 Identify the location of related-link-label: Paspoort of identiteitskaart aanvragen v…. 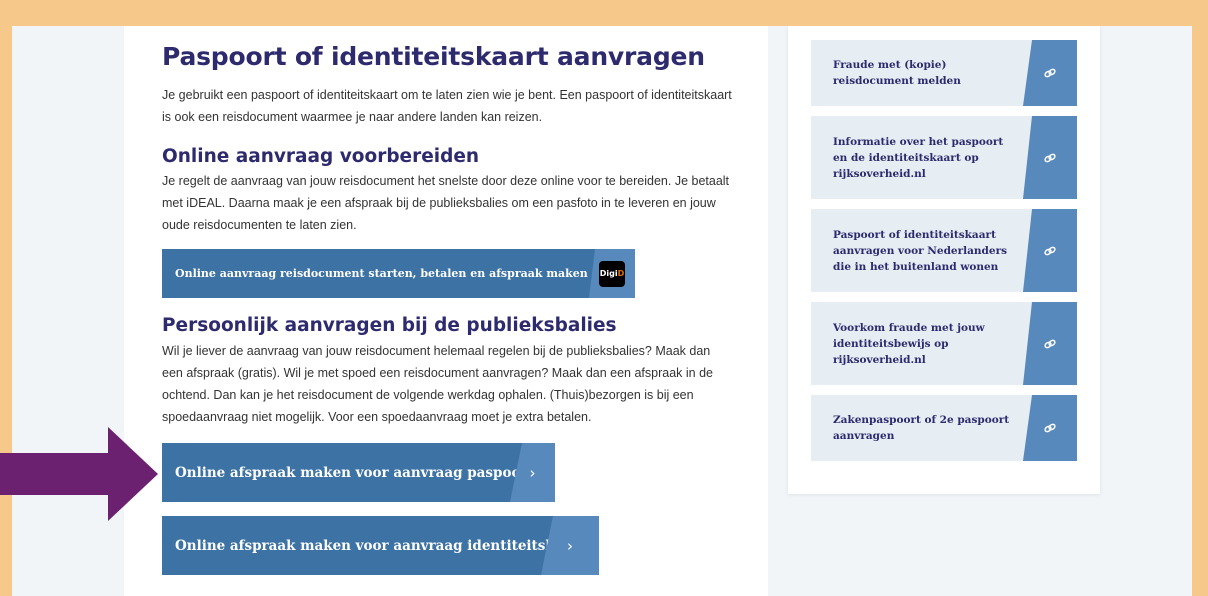
(920, 250).